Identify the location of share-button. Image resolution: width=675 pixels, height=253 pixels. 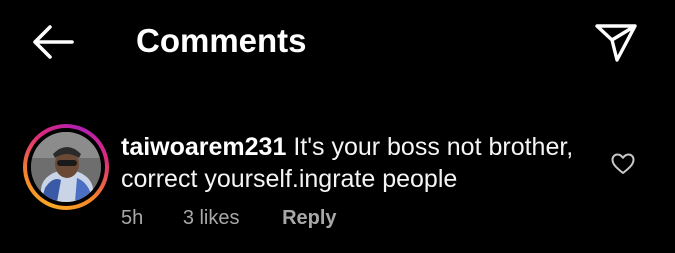
(616, 42).